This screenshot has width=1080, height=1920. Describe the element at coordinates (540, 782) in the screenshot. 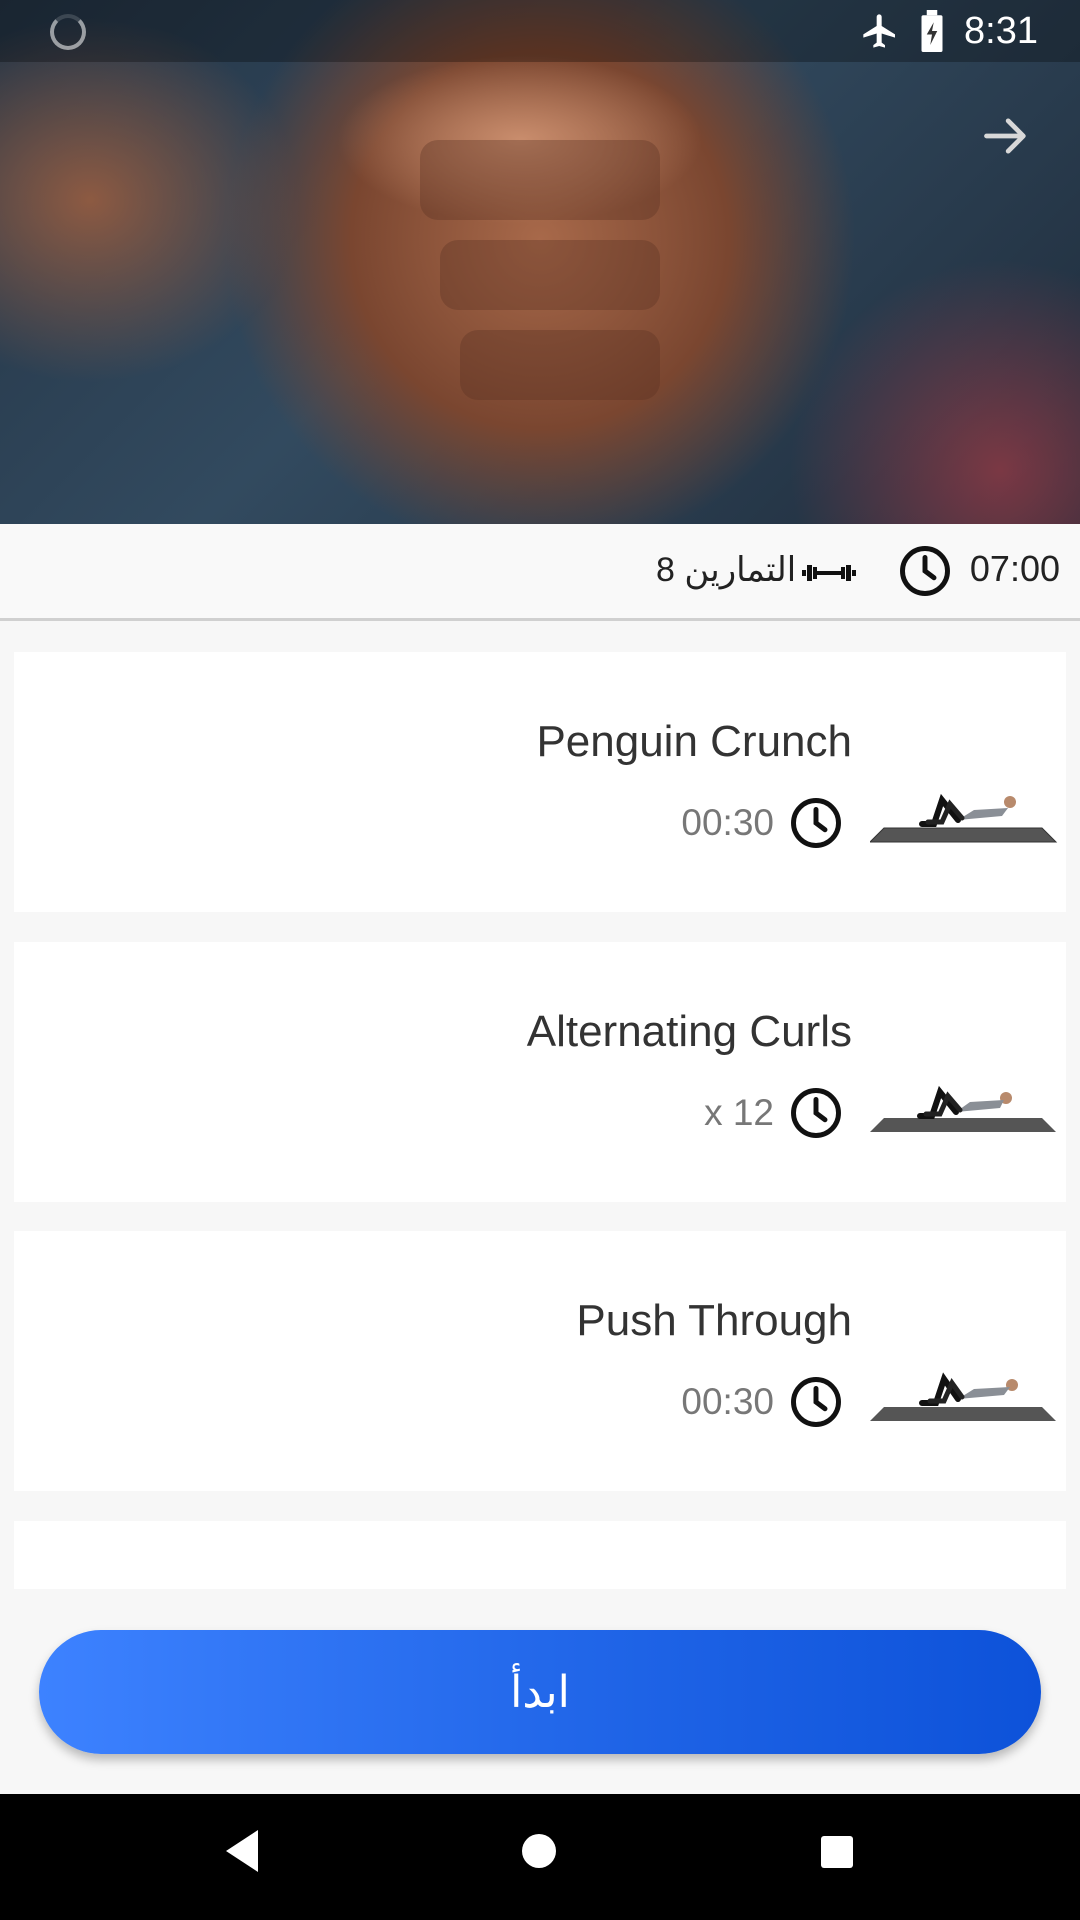

I see `exercise-card: Penguin Crunch 00:30` at that location.